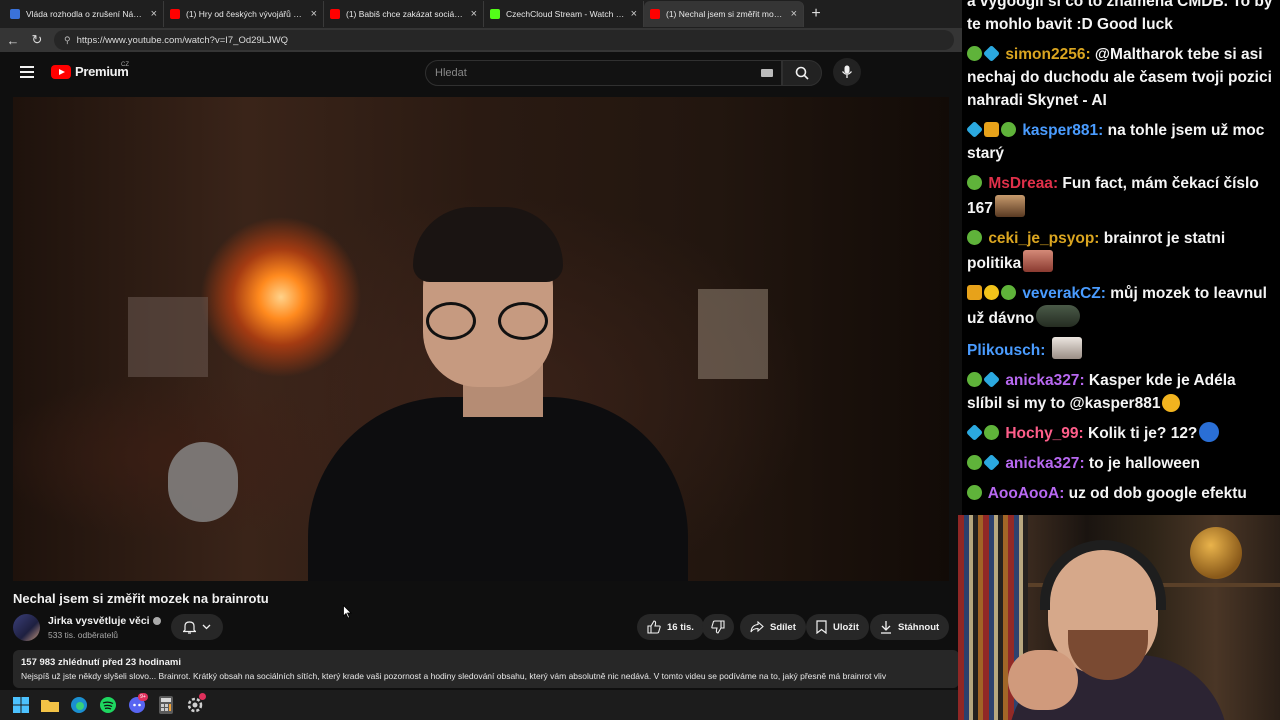 Image resolution: width=1280 pixels, height=720 pixels. What do you see at coordinates (1171, 403) in the screenshot?
I see `laughing-emoji-icon` at bounding box center [1171, 403].